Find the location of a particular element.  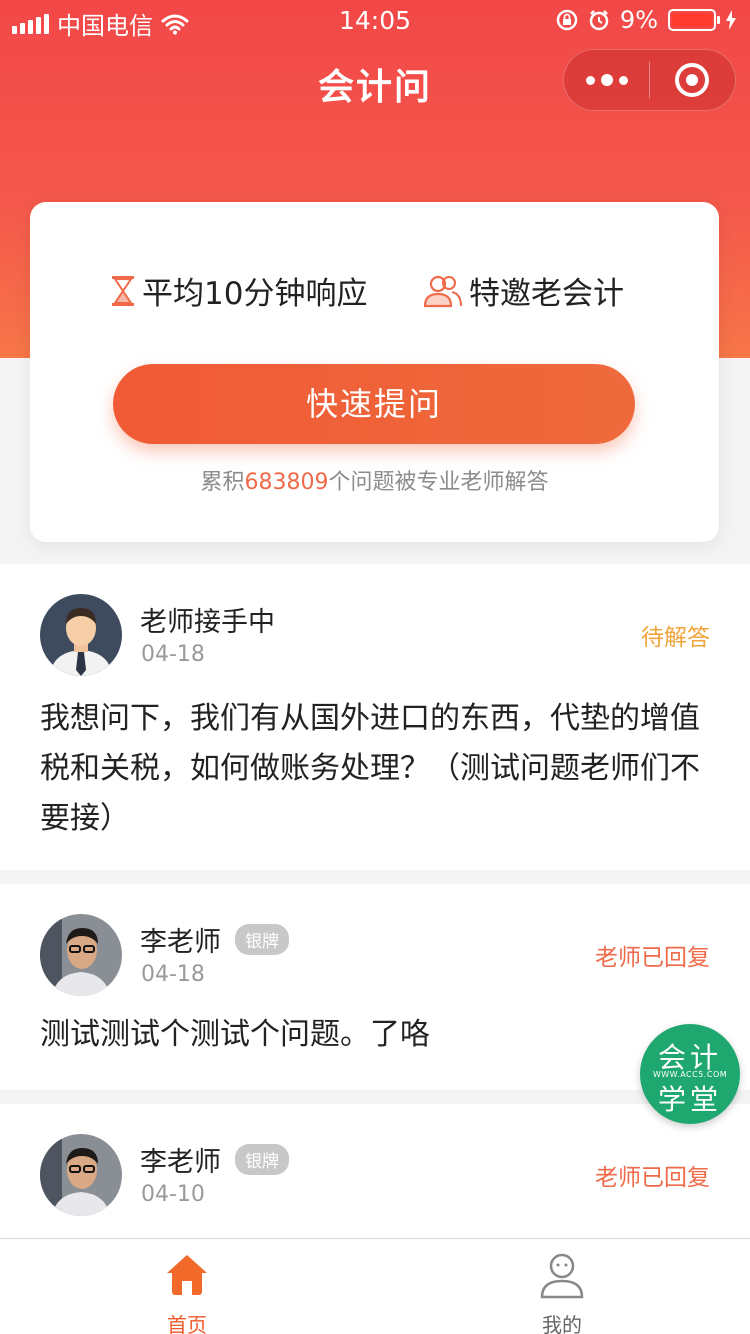

stats-count: 683809 is located at coordinates (286, 482).